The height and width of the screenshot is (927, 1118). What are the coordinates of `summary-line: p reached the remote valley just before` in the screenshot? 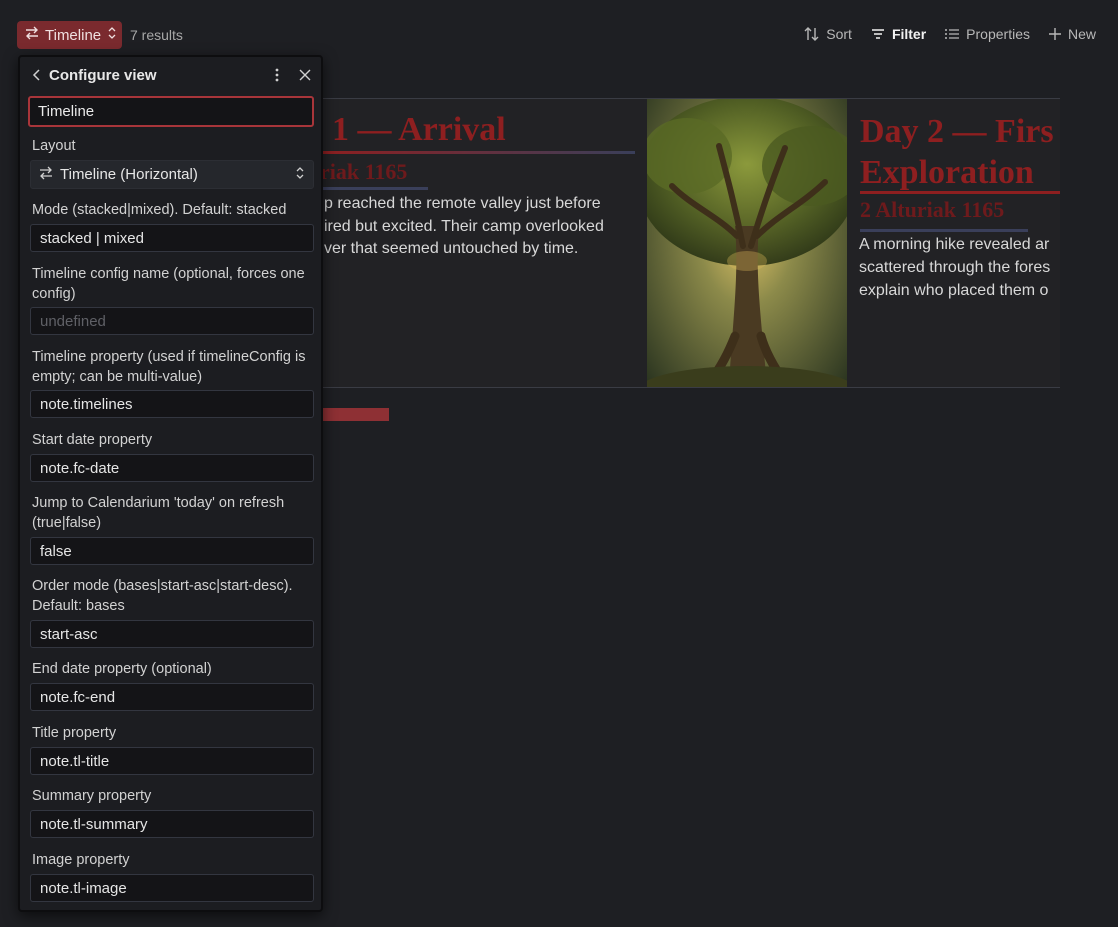 It's located at (462, 203).